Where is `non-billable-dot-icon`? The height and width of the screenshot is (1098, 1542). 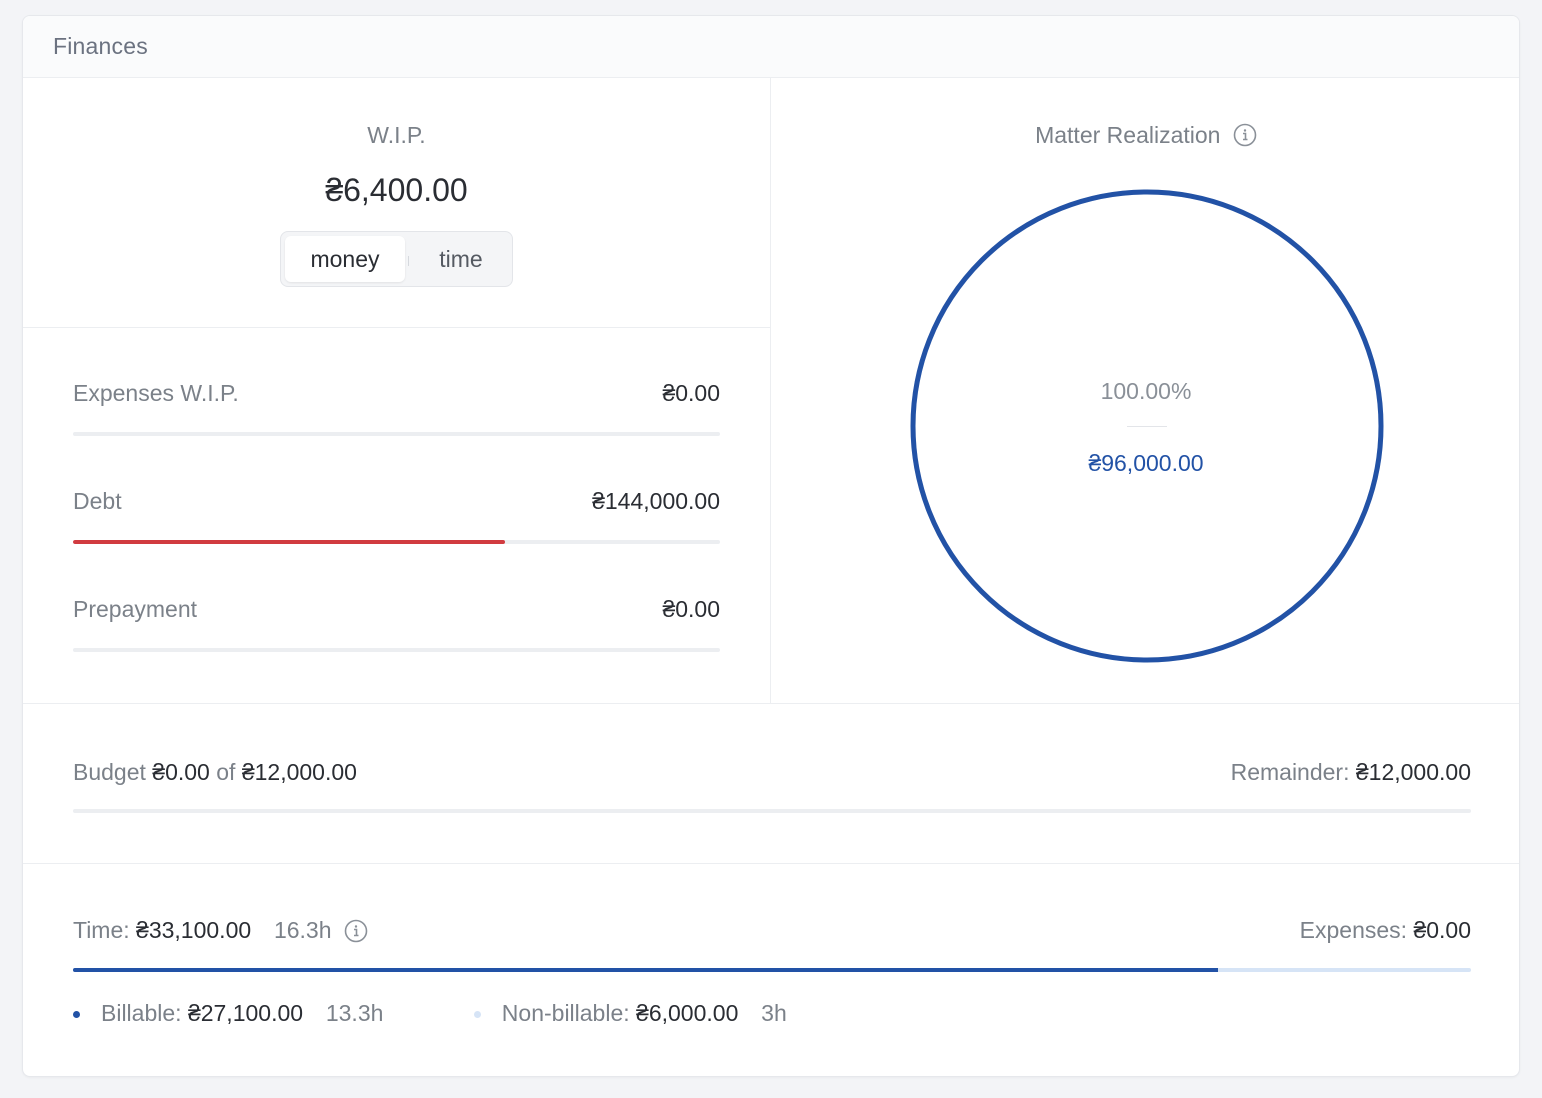 non-billable-dot-icon is located at coordinates (477, 1014).